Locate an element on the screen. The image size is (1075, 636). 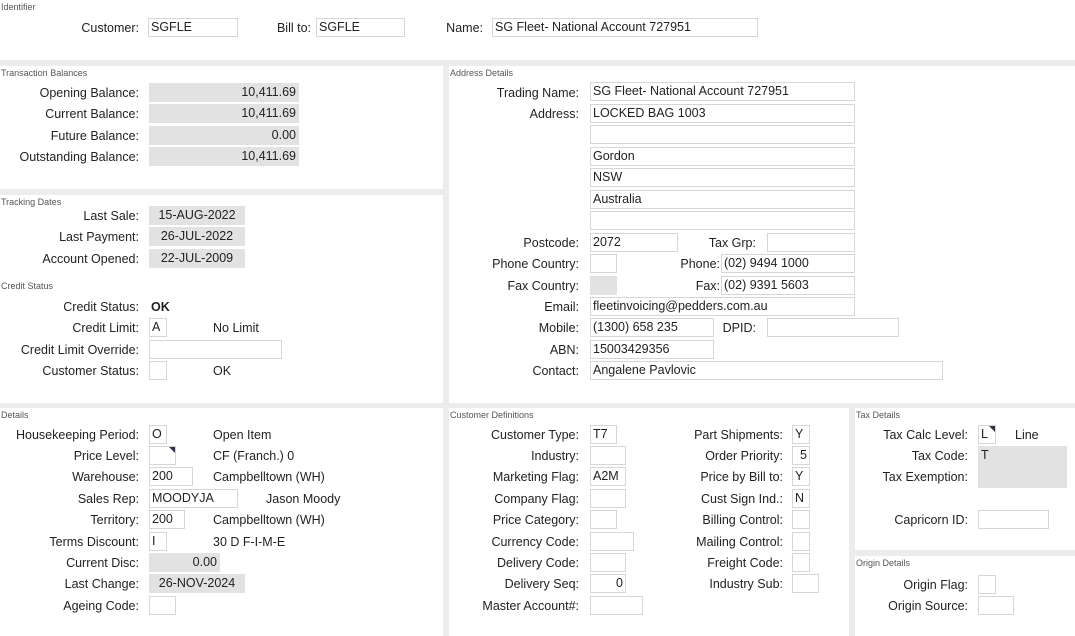
order-priority-field: 5 is located at coordinates (801, 455).